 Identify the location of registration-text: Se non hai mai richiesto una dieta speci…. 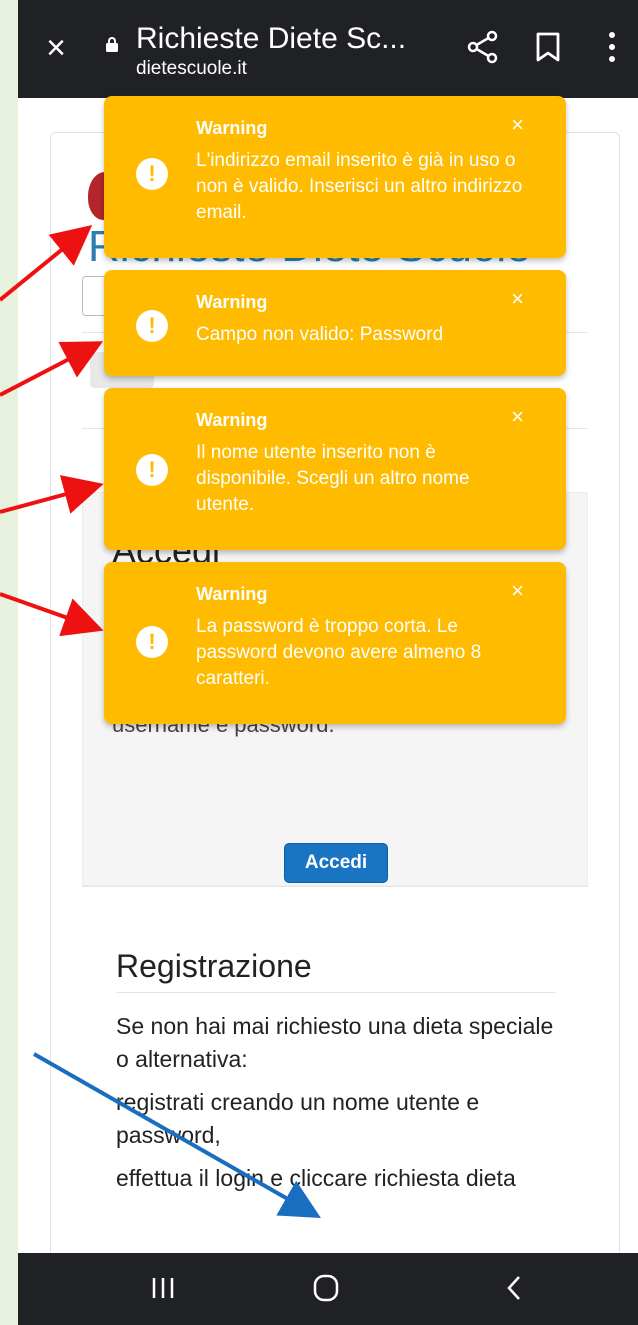
(335, 1042).